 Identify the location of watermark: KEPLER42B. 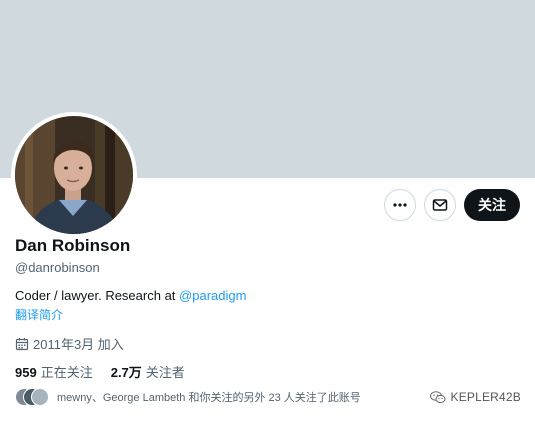
(475, 397).